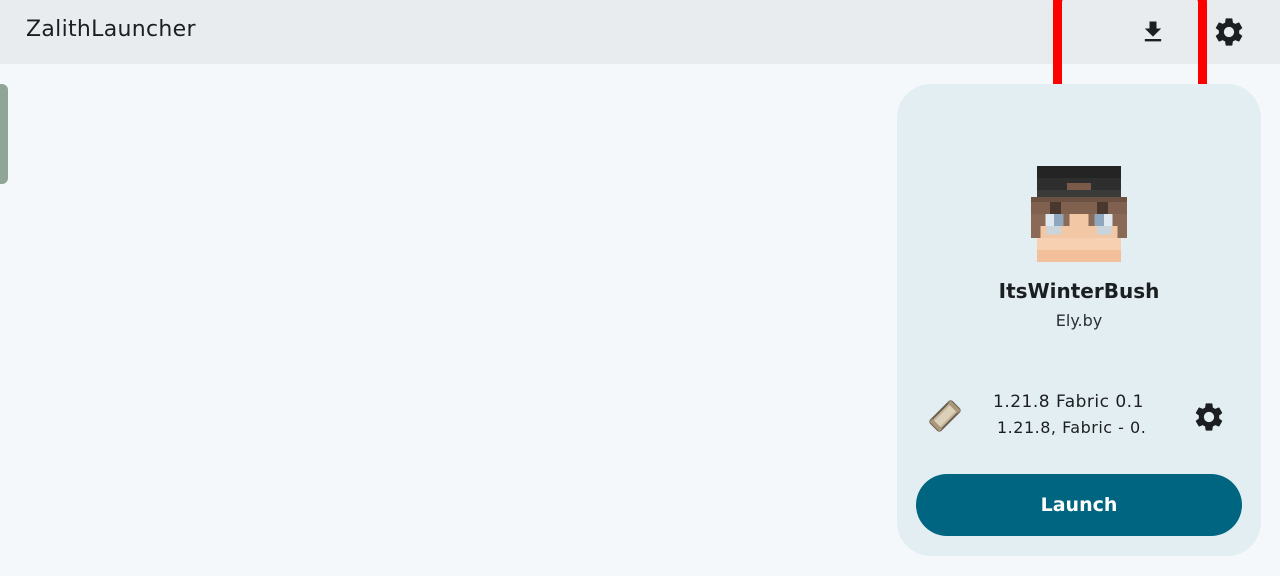 The height and width of the screenshot is (576, 1280). What do you see at coordinates (1079, 416) in the screenshot?
I see `version-selector: 1.21.8 Fabric 0.1 1.21.8, Fabric - 0.` at bounding box center [1079, 416].